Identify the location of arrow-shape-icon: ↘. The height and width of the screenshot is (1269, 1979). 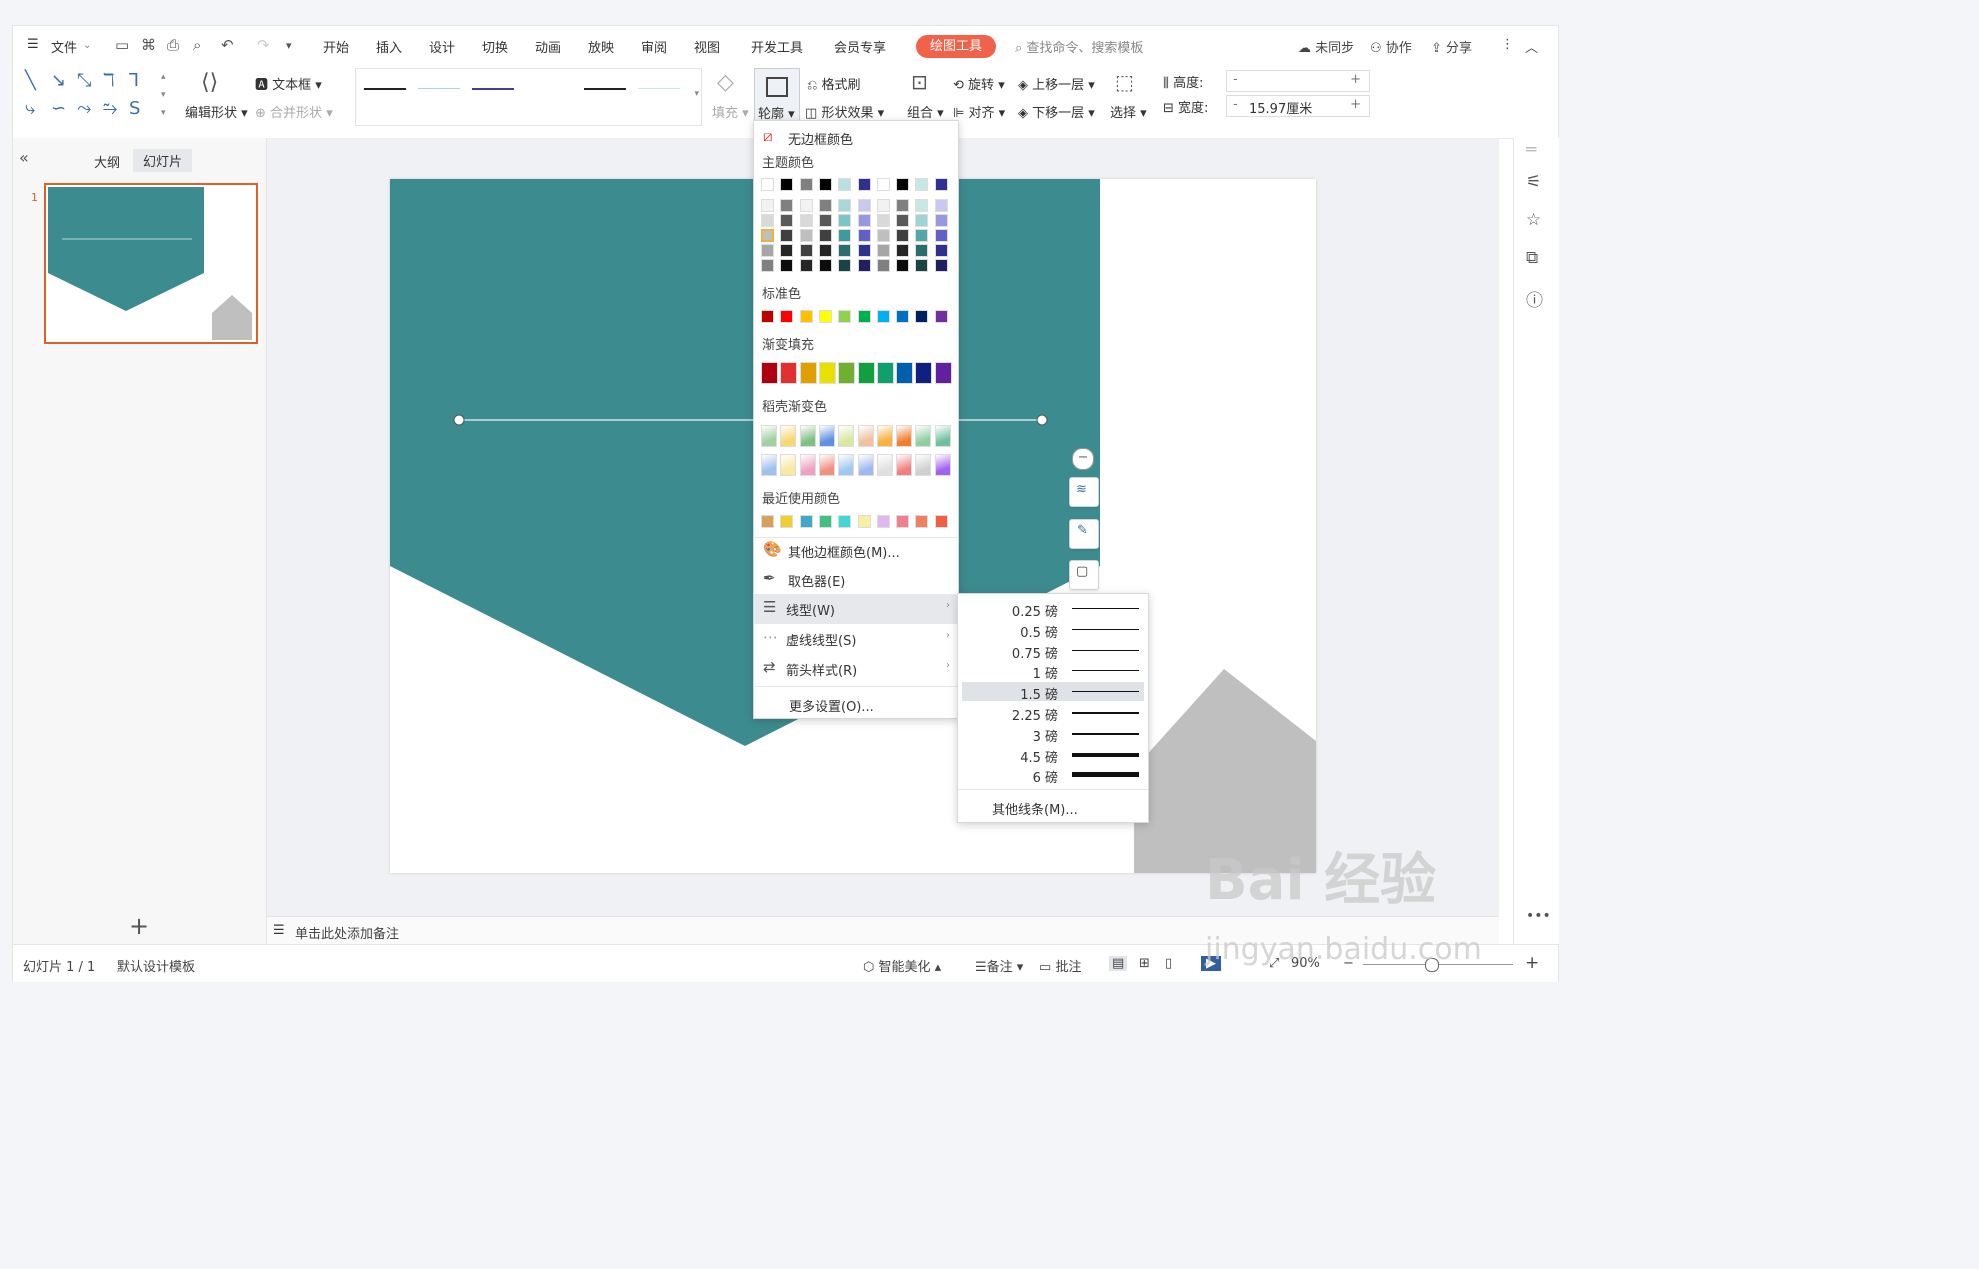
(58, 80).